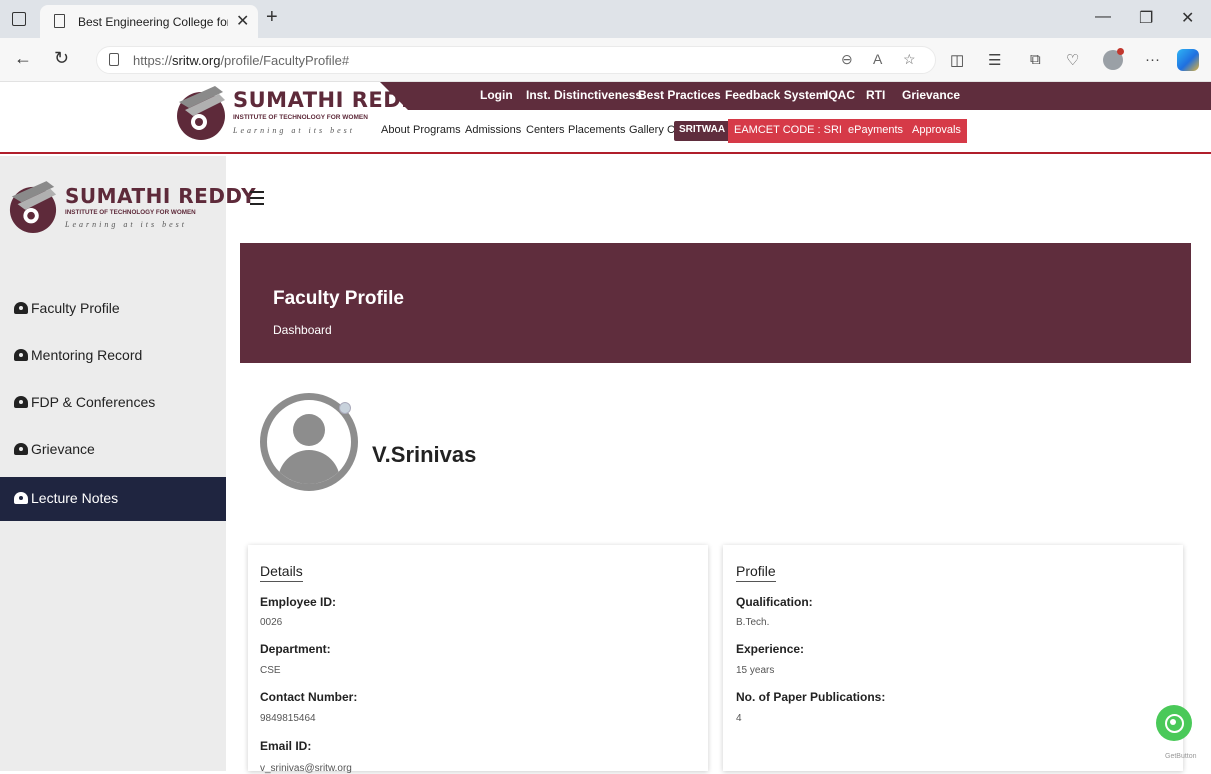  I want to click on sidebar-item-mentoring-record: Mentoring Record, so click(113, 356).